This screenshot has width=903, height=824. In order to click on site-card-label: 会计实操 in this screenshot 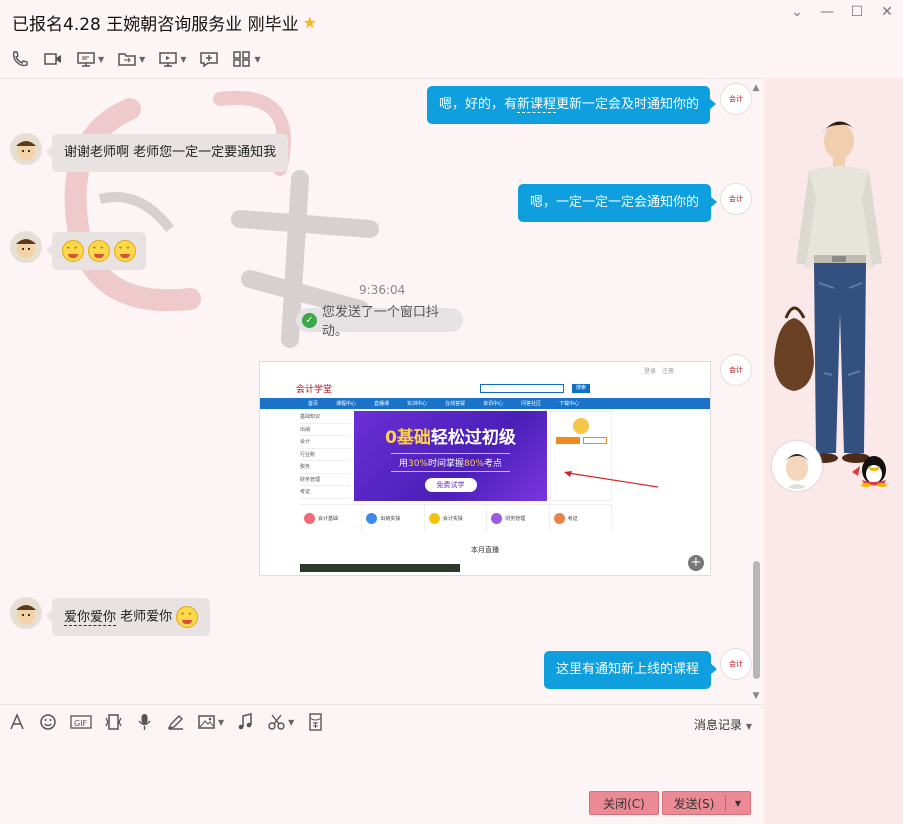, I will do `click(452, 519)`.